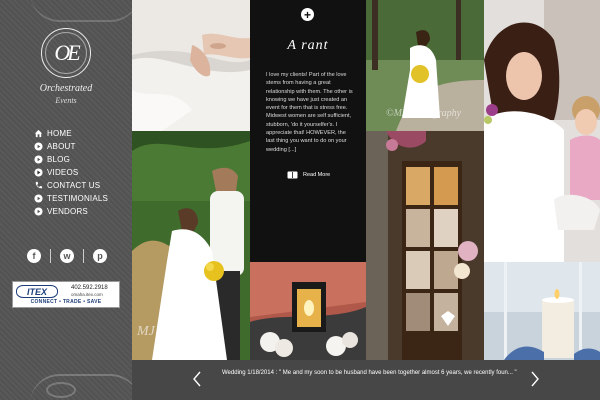 The image size is (600, 400). Describe the element at coordinates (191, 245) in the screenshot. I see `photo-couple-field: MJ Photog` at that location.